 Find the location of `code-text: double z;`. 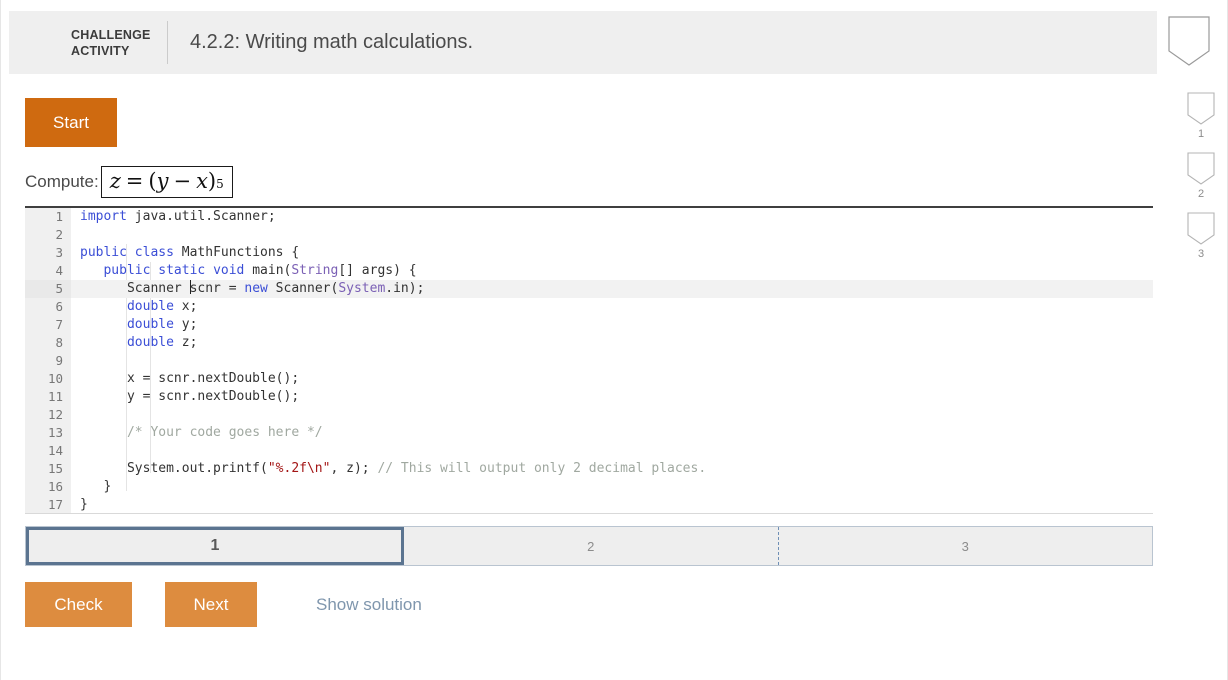

code-text: double z; is located at coordinates (612, 343).